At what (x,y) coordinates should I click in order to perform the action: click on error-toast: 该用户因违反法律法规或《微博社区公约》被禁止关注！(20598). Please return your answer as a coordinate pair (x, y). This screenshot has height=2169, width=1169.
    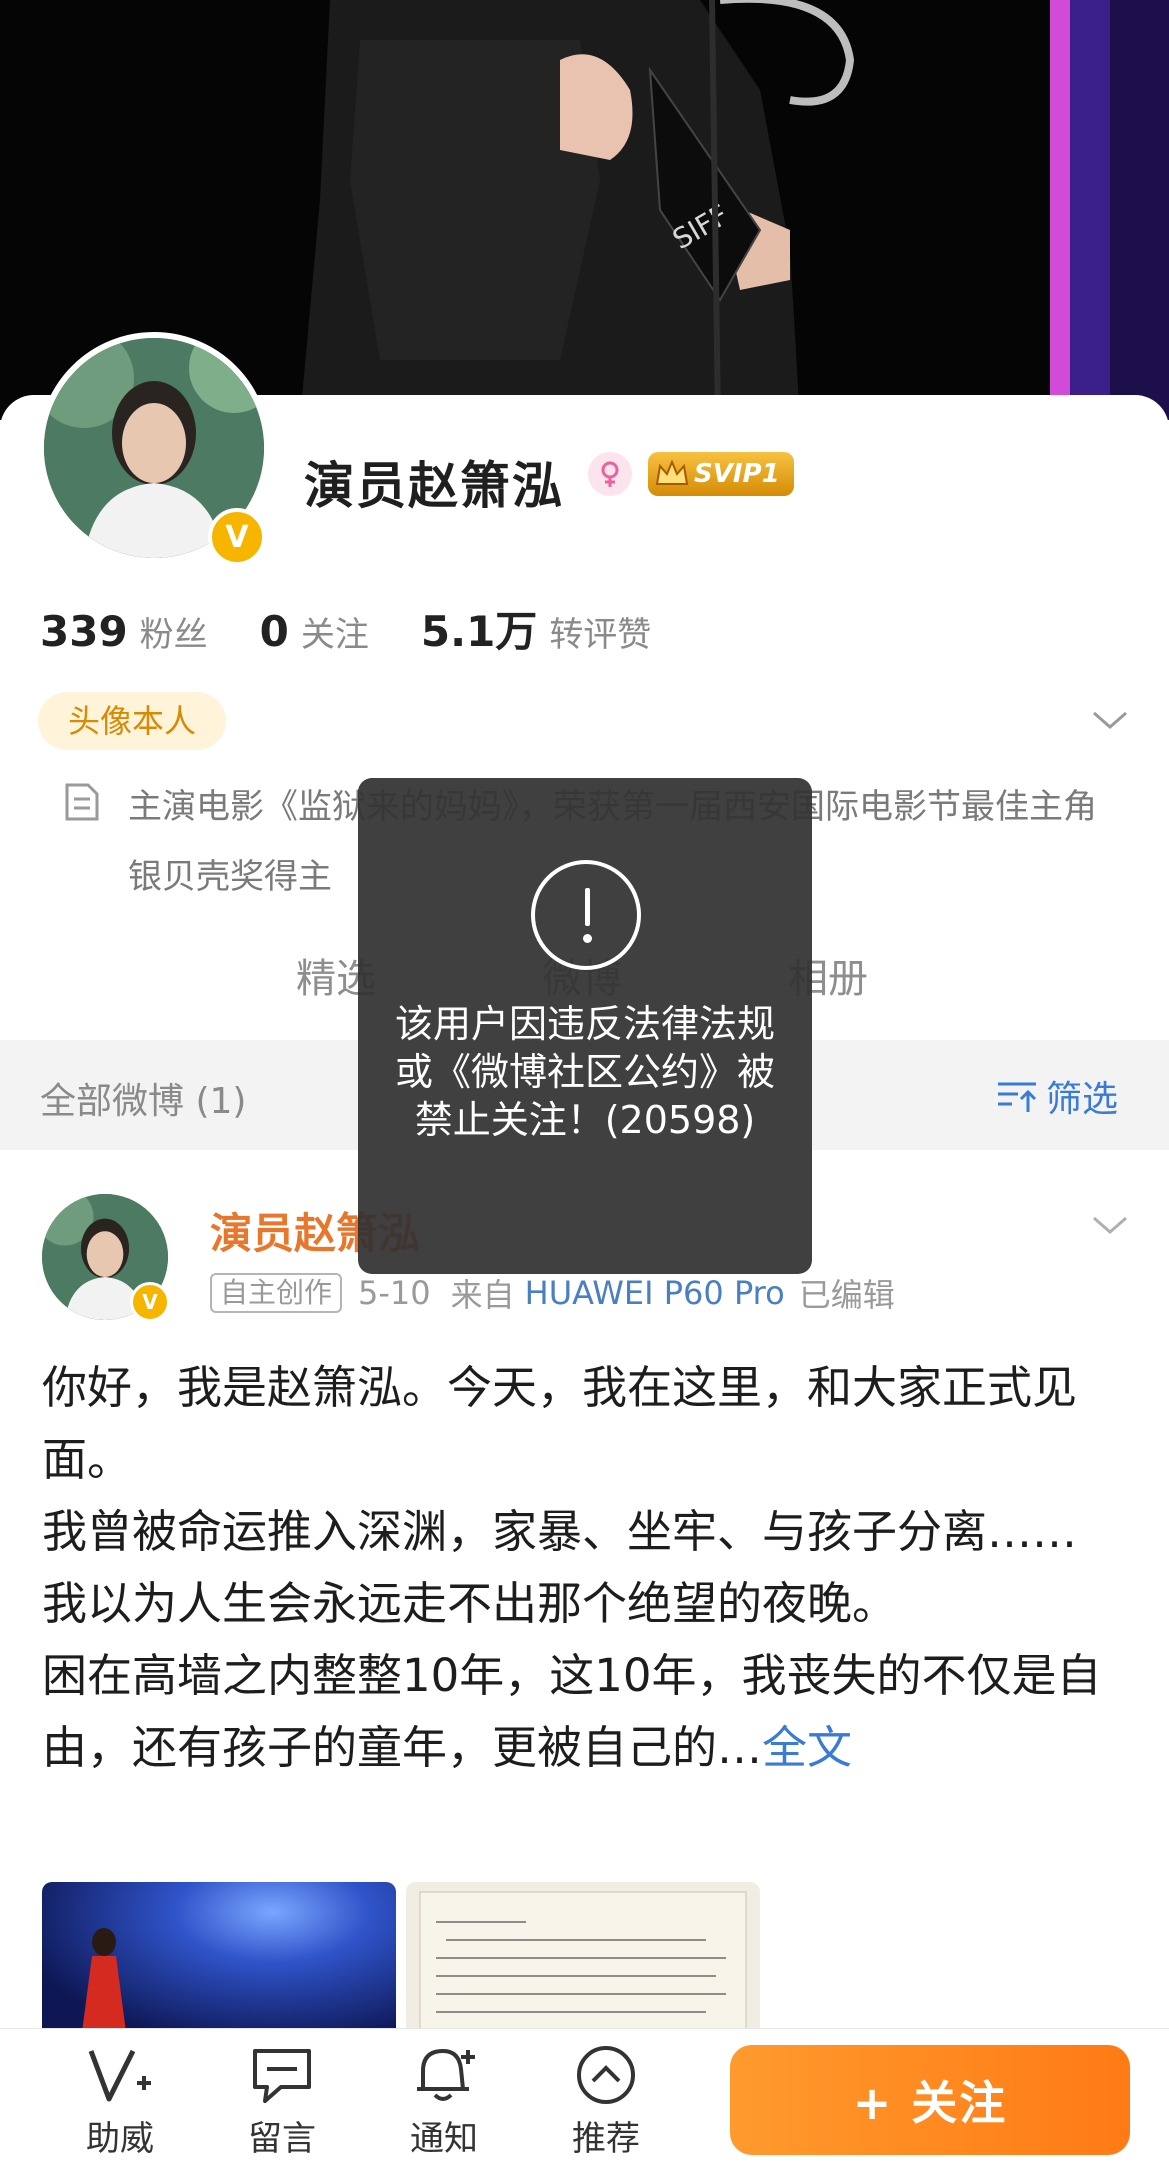
    Looking at the image, I should click on (585, 1026).